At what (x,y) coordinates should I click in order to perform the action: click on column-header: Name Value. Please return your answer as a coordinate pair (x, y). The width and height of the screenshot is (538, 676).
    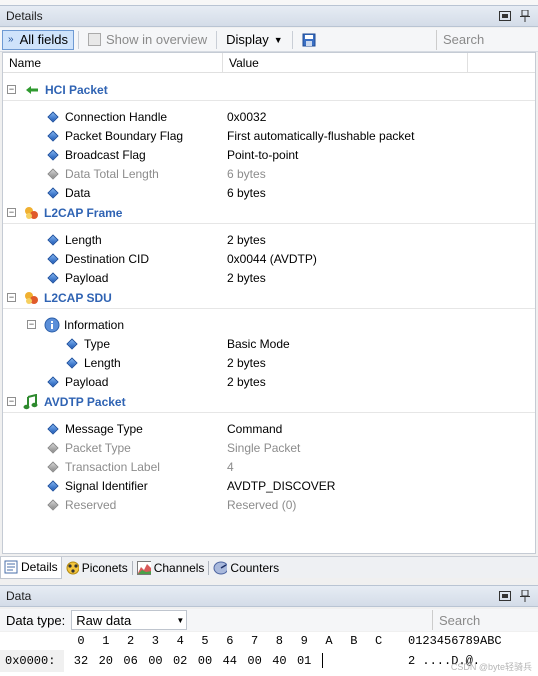
    Looking at the image, I should click on (269, 63).